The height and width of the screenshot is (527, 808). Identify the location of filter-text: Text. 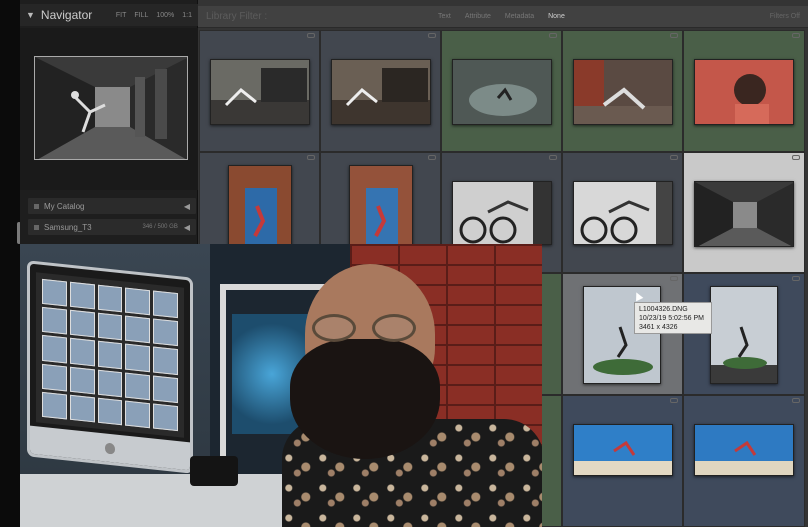
(444, 16).